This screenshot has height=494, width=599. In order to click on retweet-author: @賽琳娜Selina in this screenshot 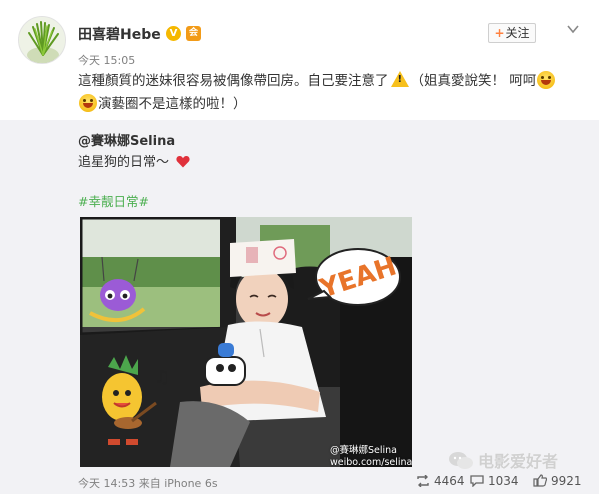, I will do `click(126, 139)`.